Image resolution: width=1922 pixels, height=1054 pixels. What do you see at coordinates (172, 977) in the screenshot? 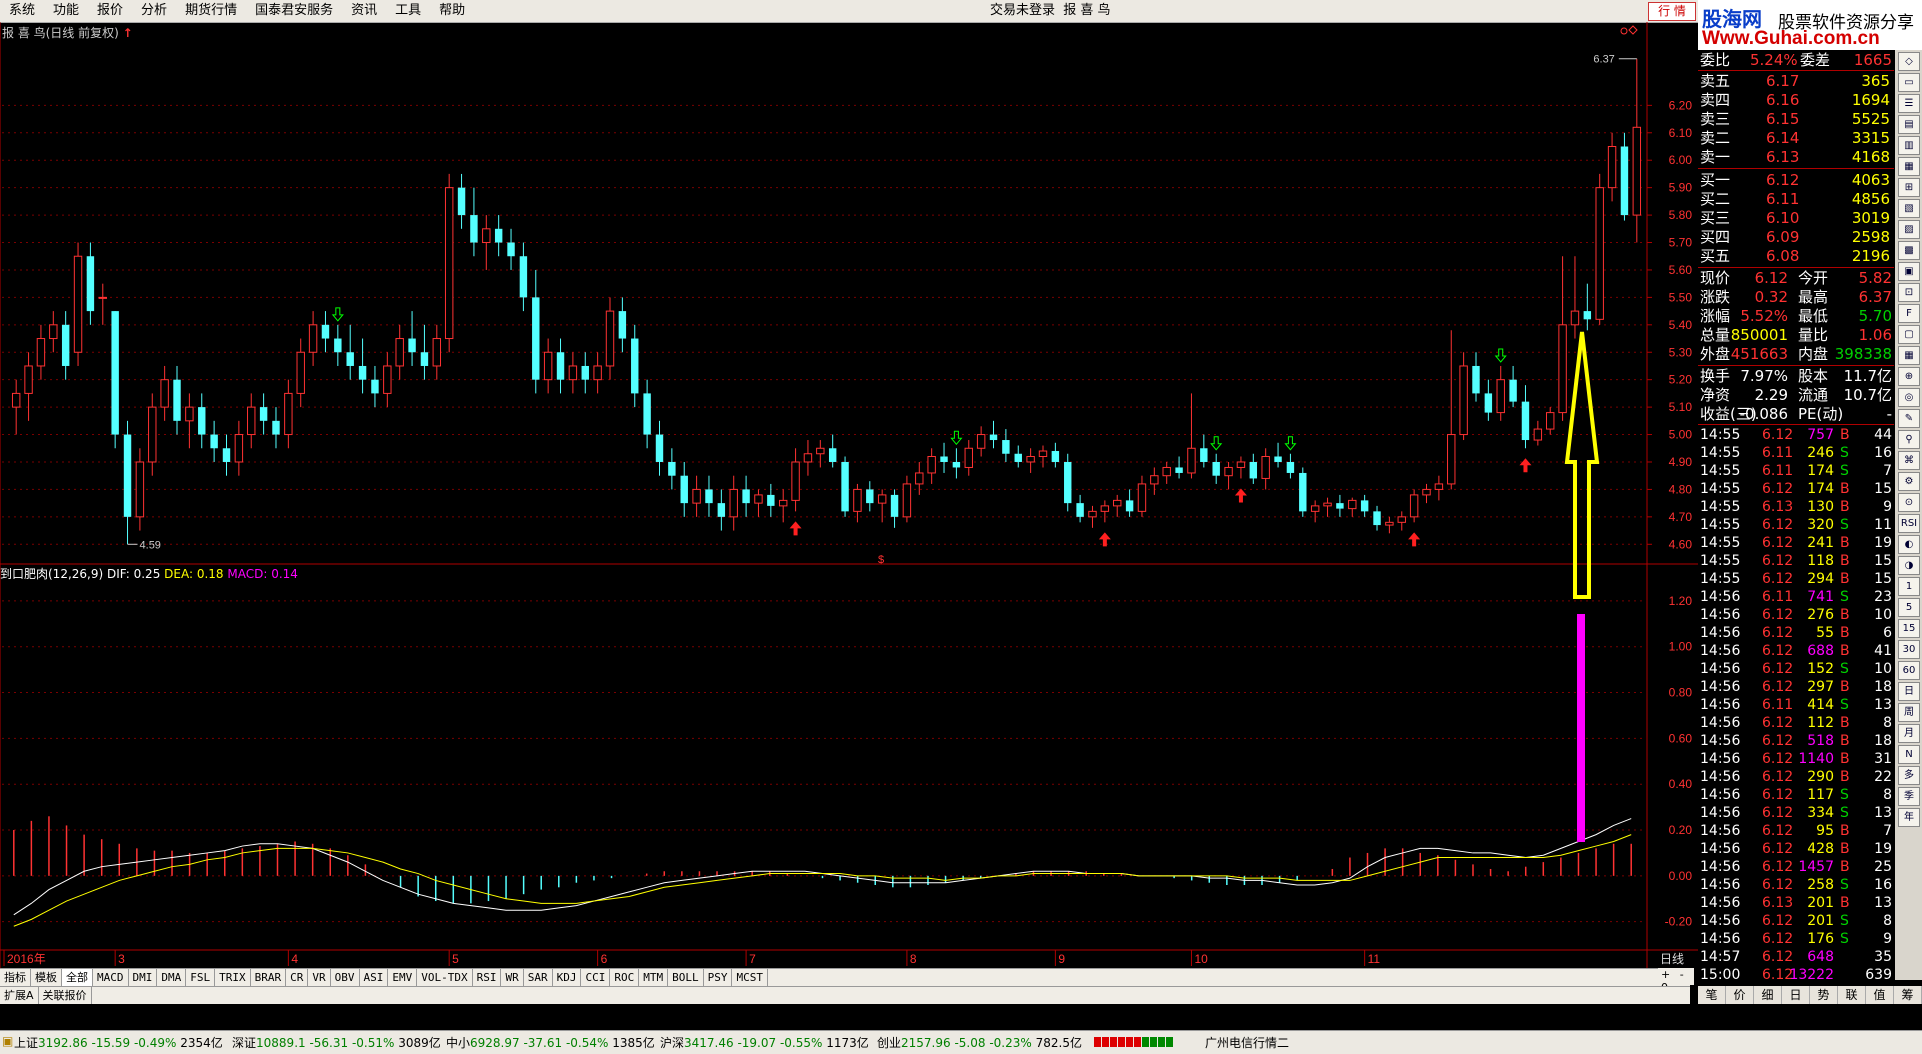
I see `indicator-tab-dma: DMA` at bounding box center [172, 977].